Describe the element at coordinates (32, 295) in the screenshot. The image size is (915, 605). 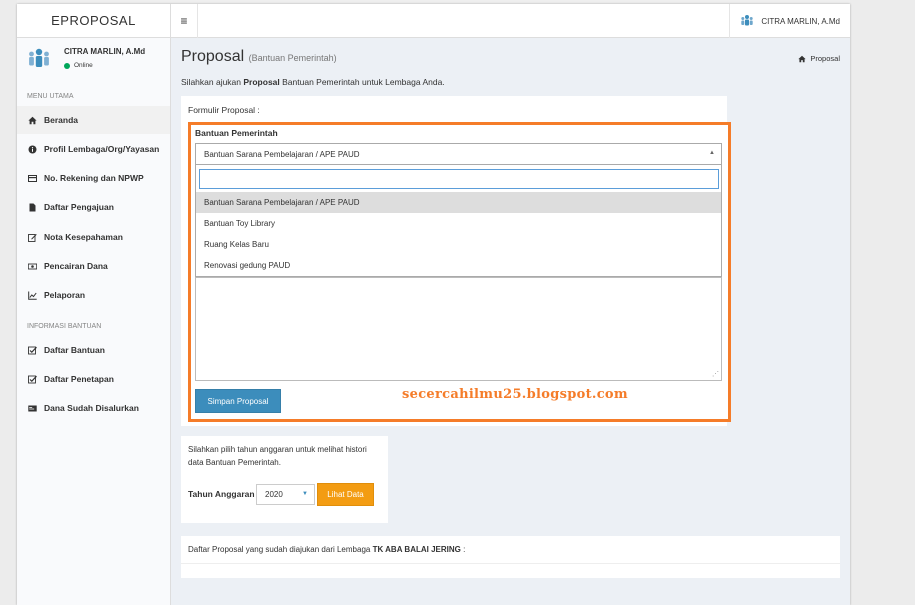
I see `line-chart-icon` at that location.